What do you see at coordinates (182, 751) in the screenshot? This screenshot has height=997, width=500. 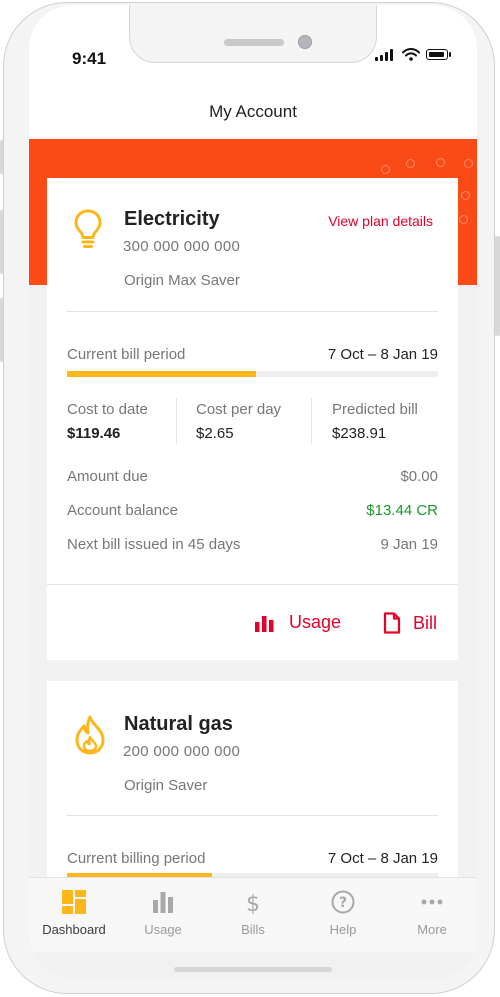 I see `account-number: 200 000 000 000` at bounding box center [182, 751].